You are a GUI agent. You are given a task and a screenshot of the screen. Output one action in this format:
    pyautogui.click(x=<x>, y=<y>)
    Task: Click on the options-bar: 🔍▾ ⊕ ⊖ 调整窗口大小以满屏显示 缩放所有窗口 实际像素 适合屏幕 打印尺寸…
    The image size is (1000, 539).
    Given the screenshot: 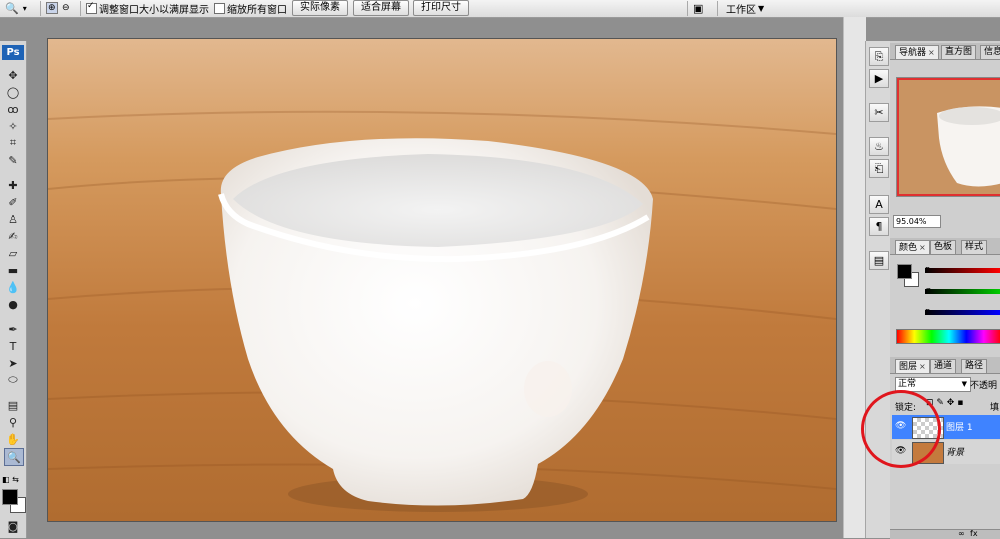 What is the action you would take?
    pyautogui.click(x=500, y=9)
    